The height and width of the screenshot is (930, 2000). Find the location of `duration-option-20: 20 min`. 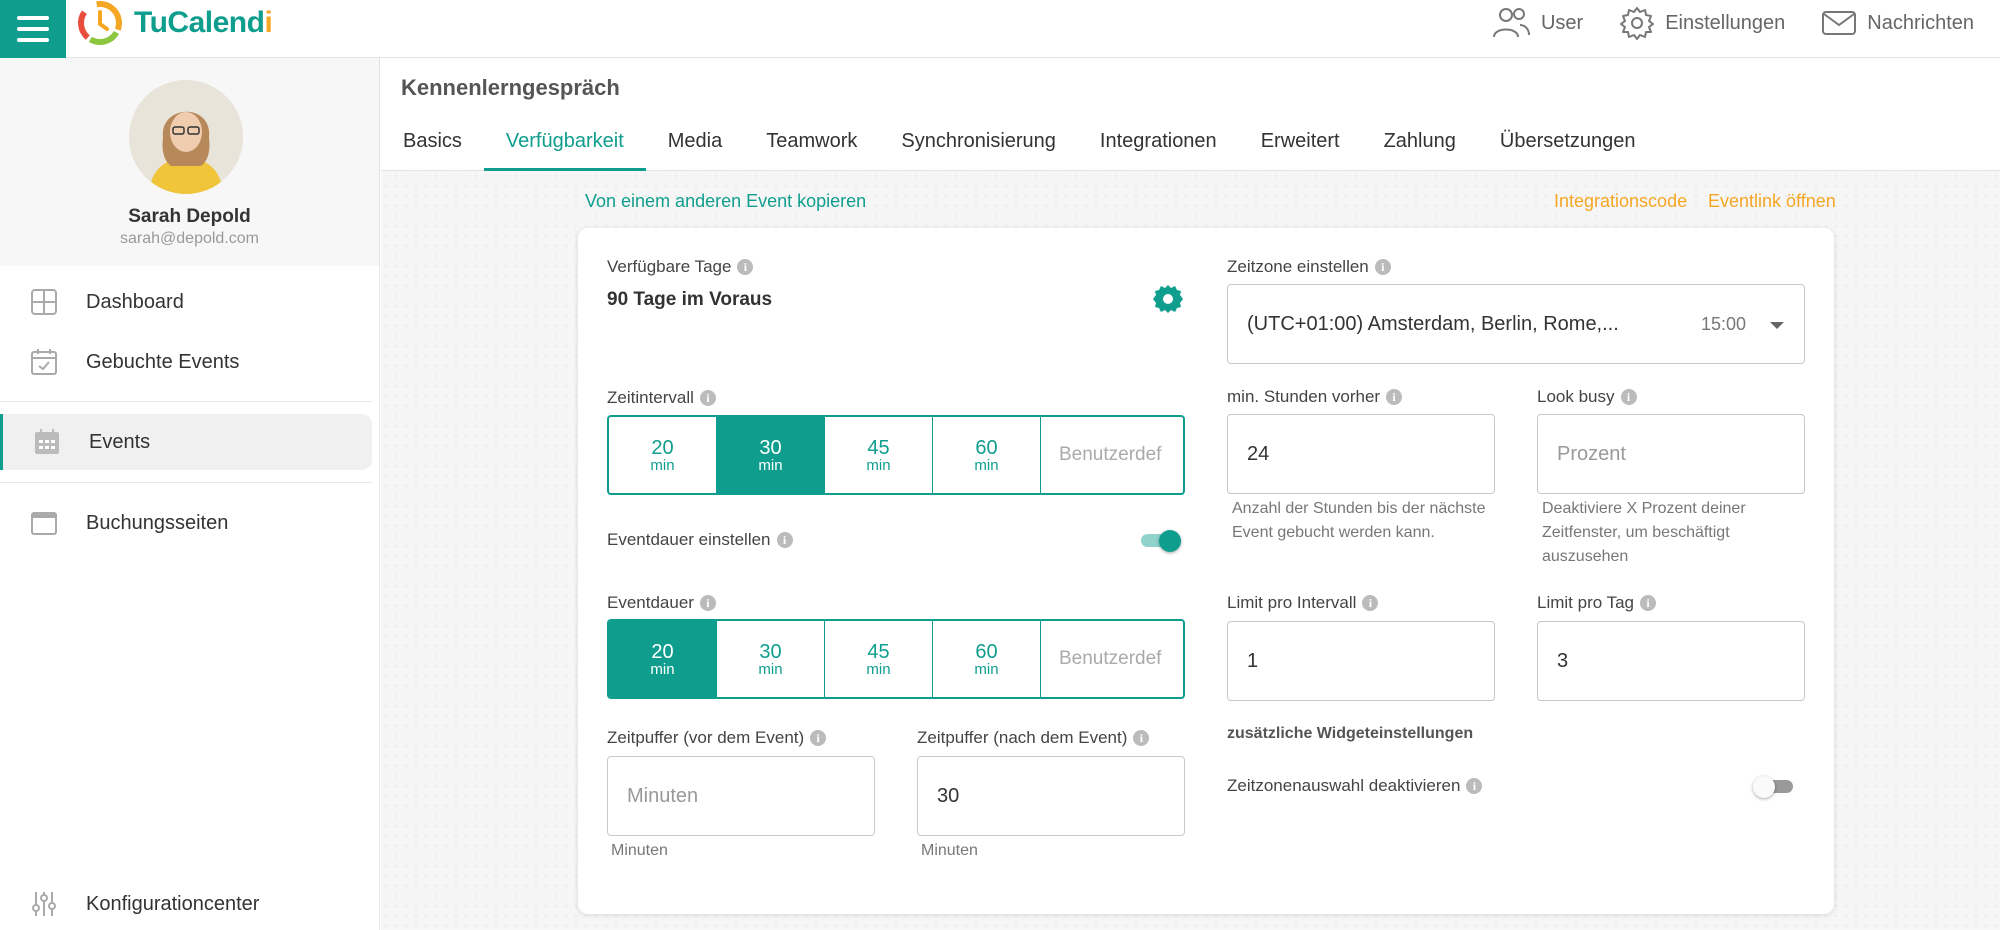

duration-option-20: 20 min is located at coordinates (663, 659).